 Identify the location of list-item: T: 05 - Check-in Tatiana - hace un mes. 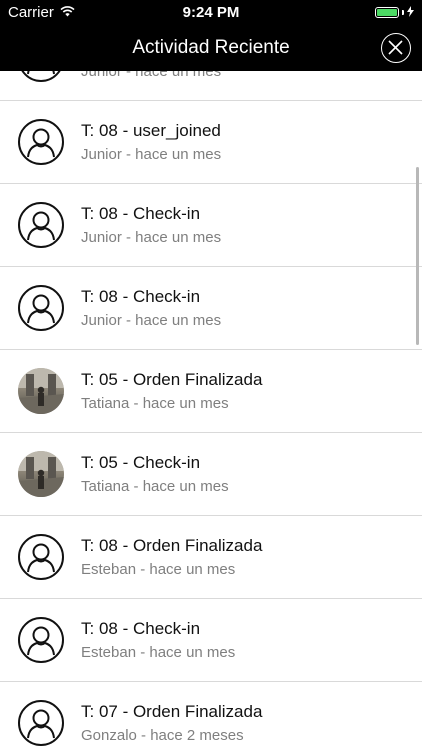
(211, 474).